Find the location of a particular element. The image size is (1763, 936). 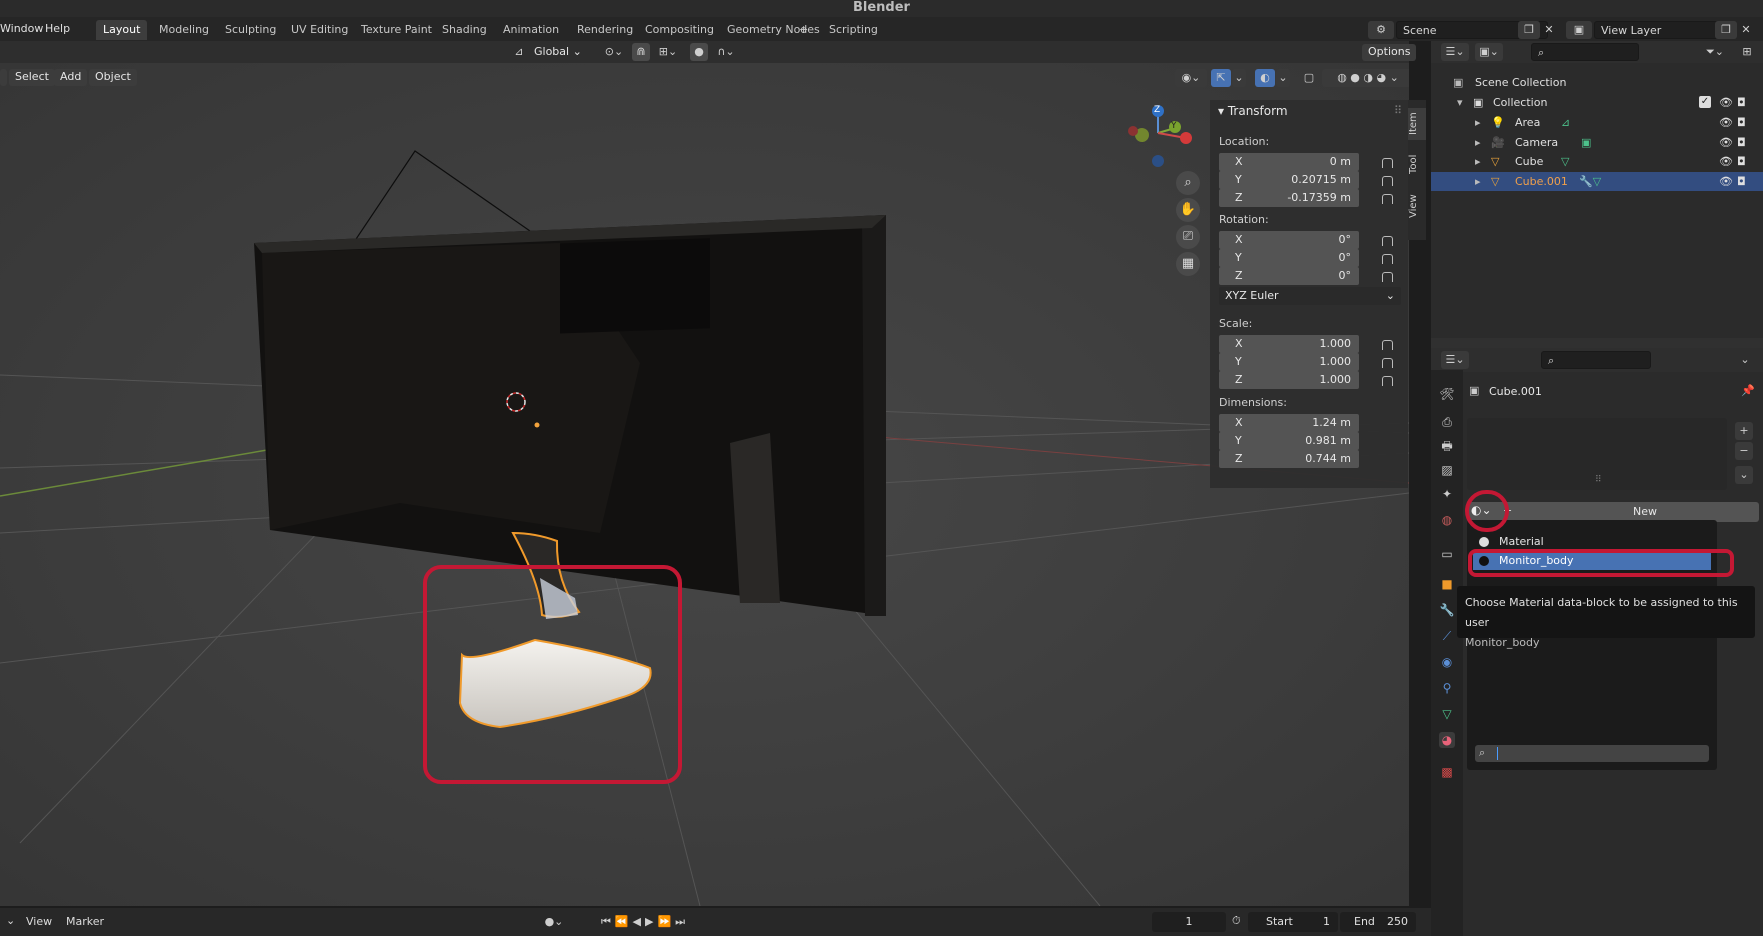

current-frame-field: 1 is located at coordinates (1189, 922).